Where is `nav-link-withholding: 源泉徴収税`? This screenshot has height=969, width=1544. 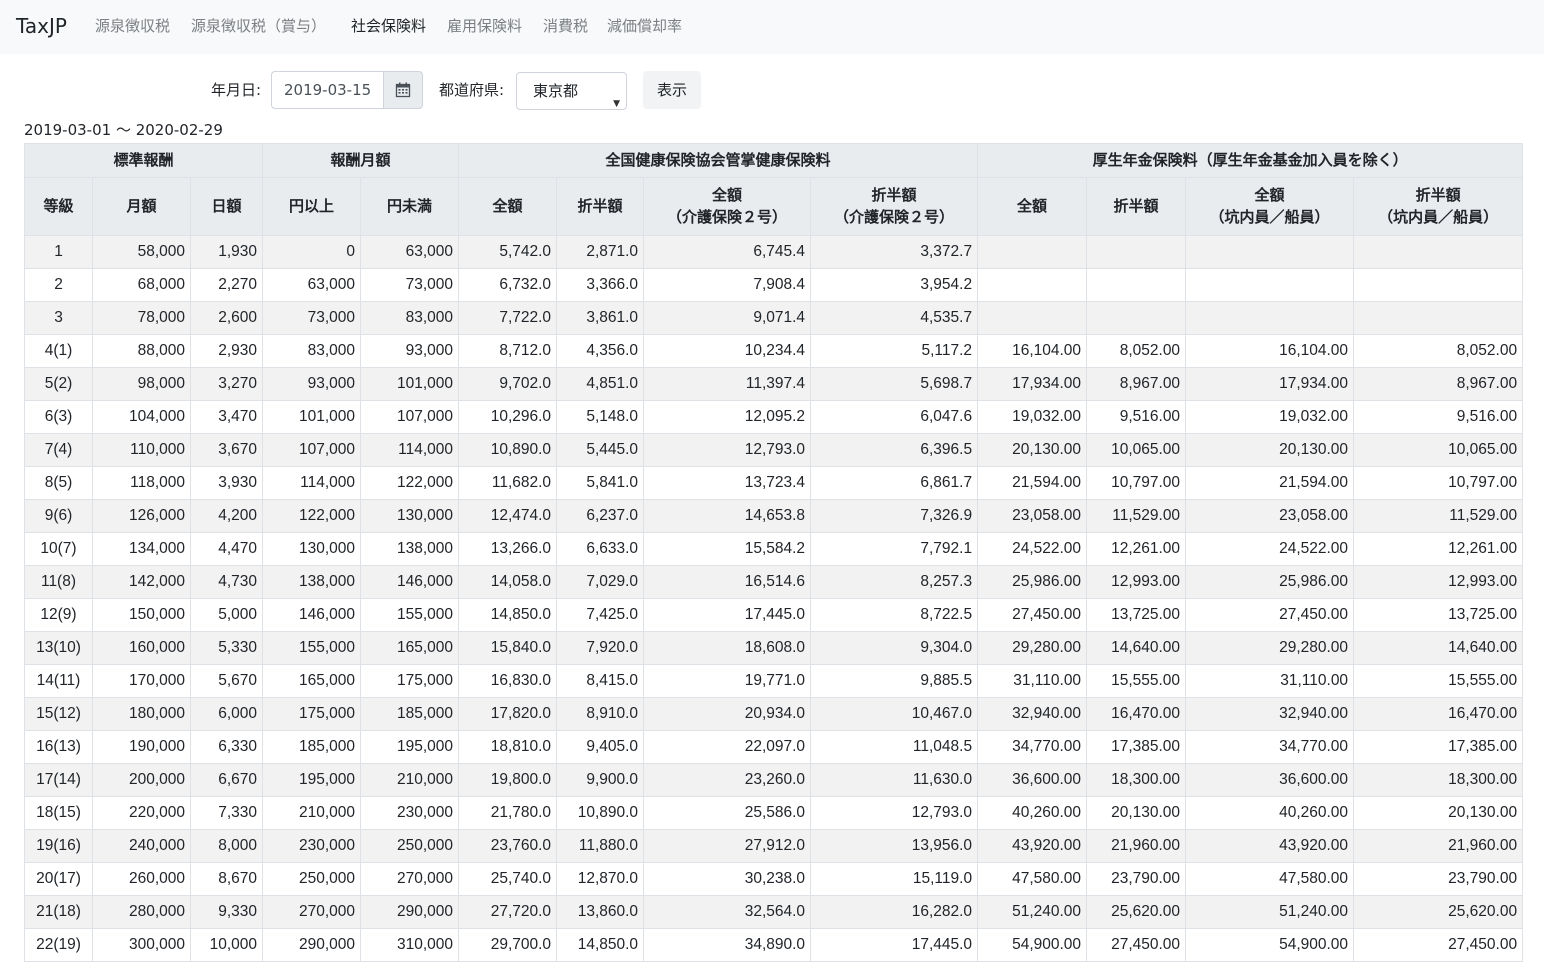
nav-link-withholding: 源泉徴収税 is located at coordinates (132, 26).